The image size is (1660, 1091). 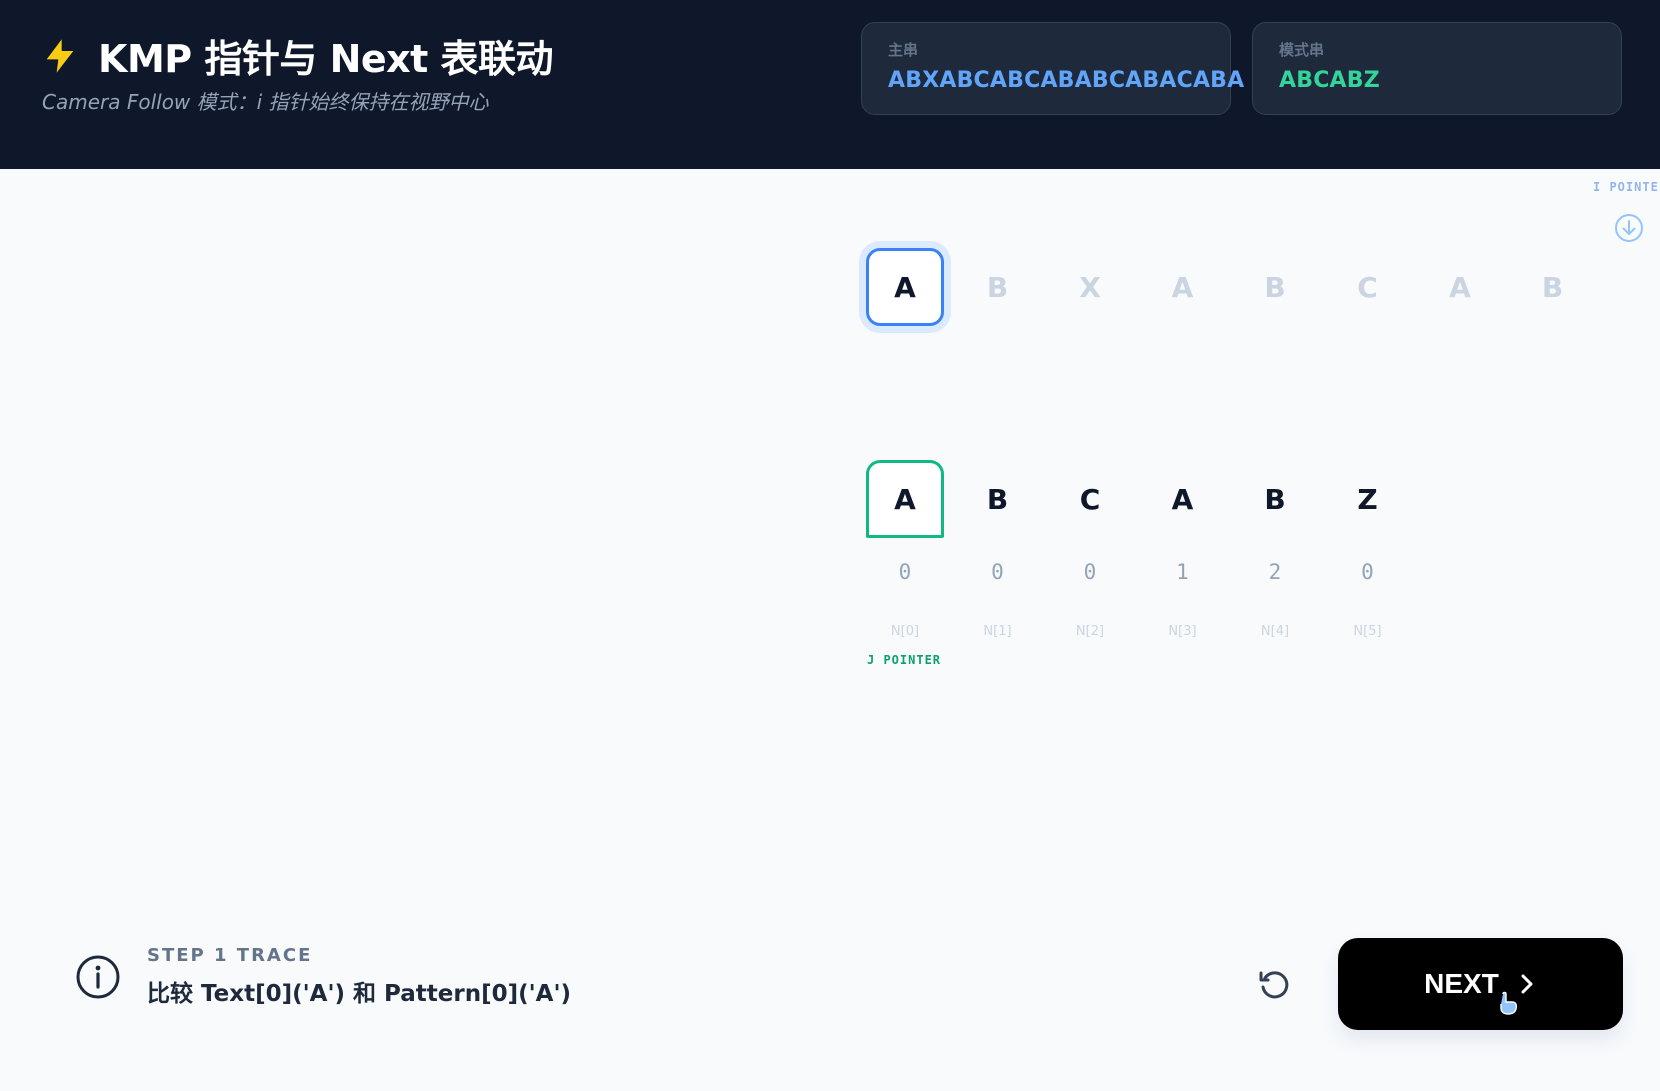 I want to click on page-title: KMP 指针与 Next 表联动, so click(x=326, y=59).